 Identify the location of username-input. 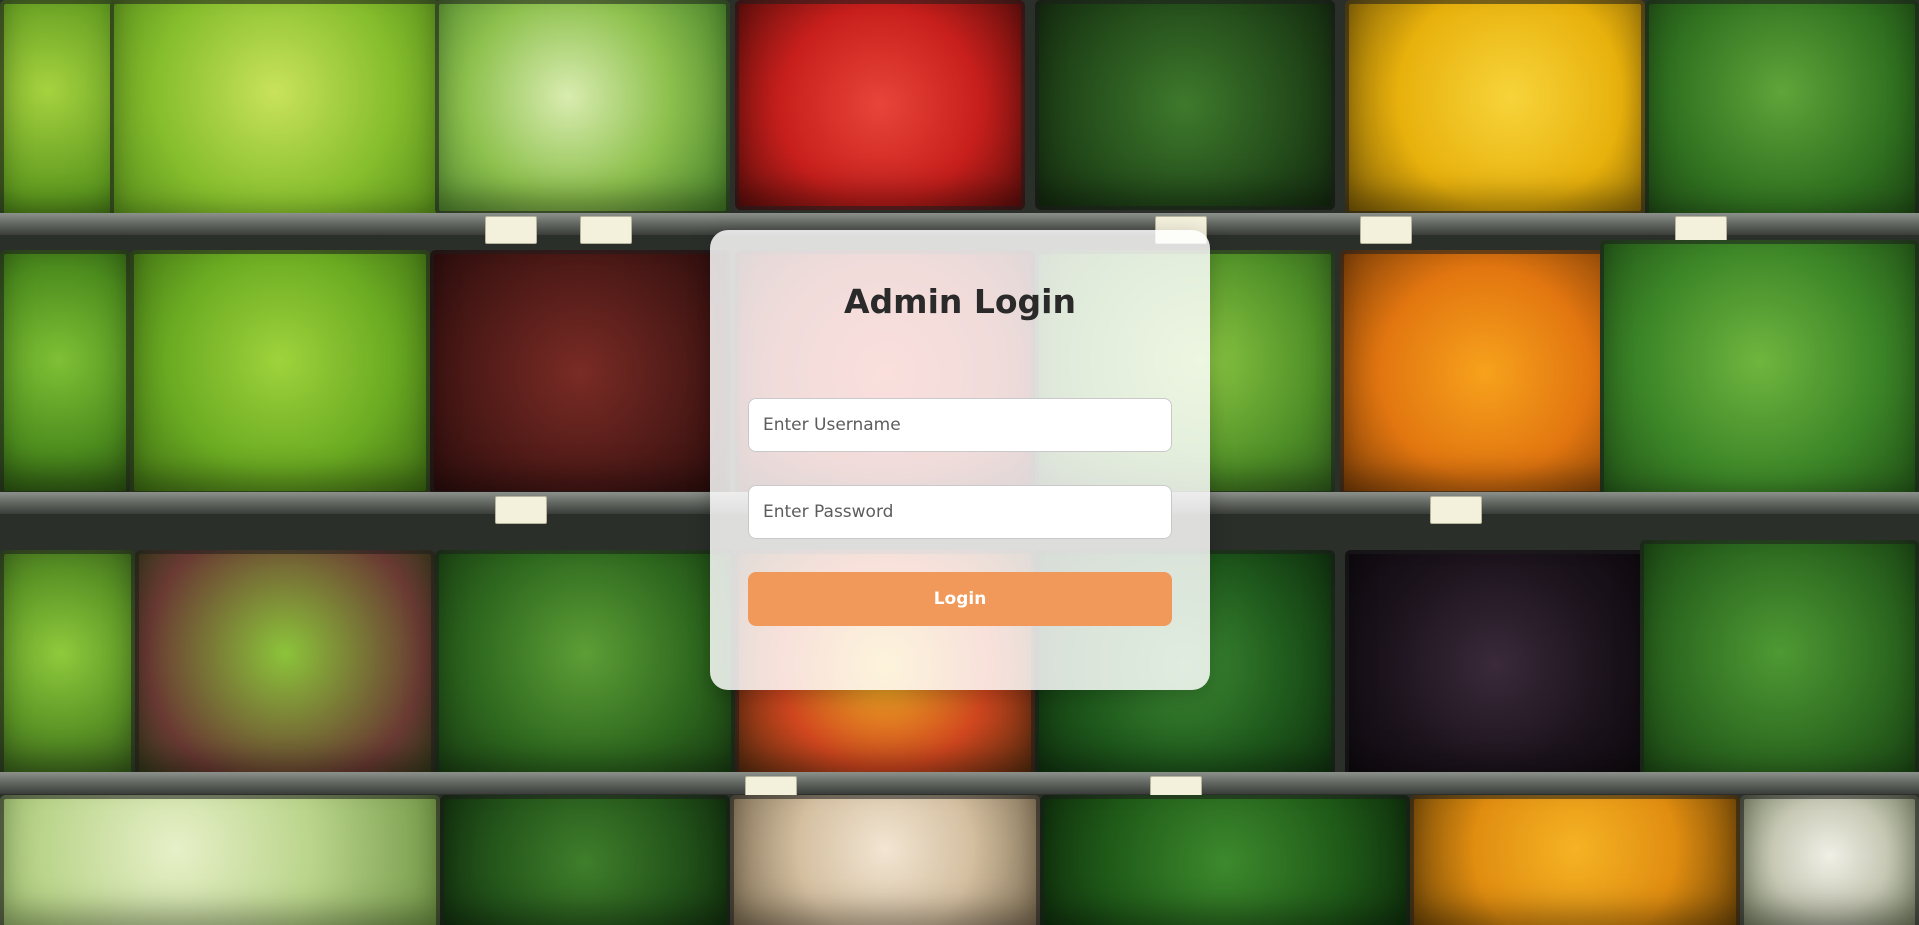
(960, 425).